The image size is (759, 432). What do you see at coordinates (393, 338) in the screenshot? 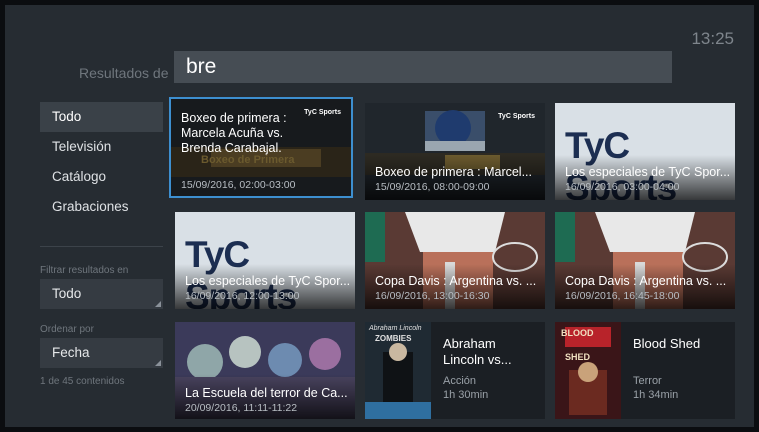
I see `poster-caption-2: ZOMBIES` at bounding box center [393, 338].